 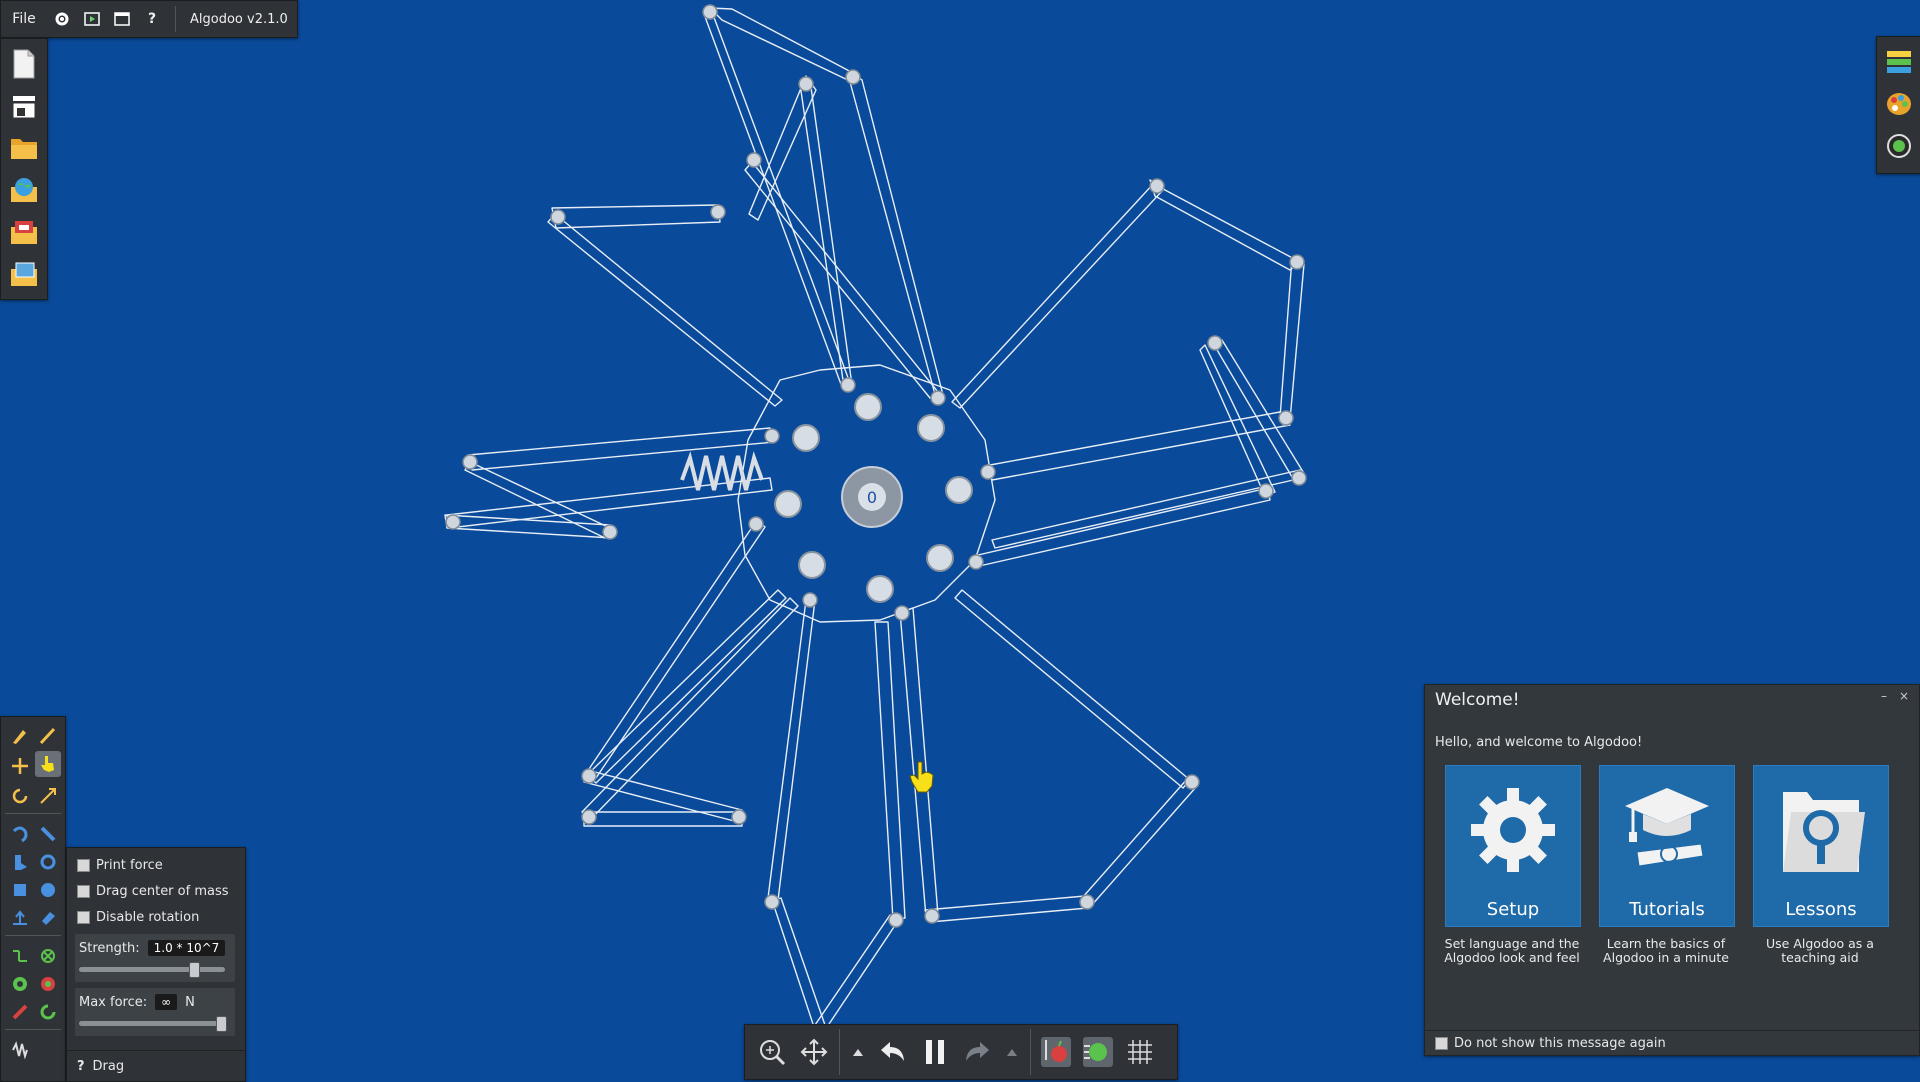 I want to click on lessons-folder-icon, so click(x=1821, y=832).